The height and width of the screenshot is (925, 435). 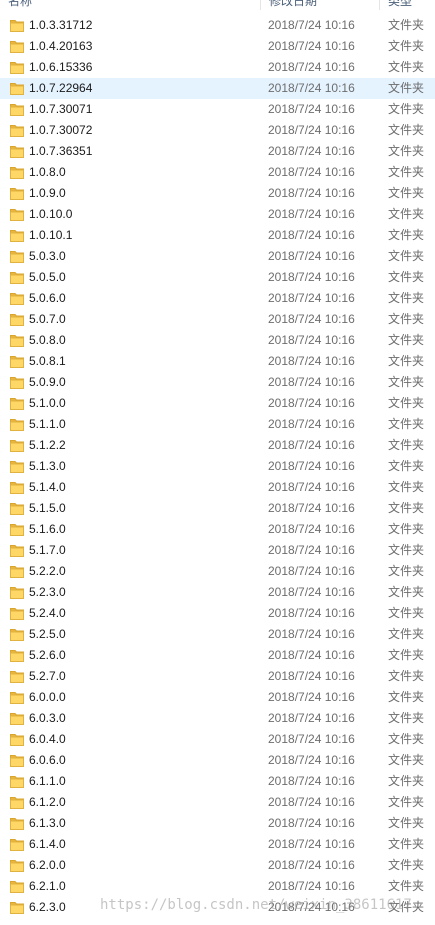 What do you see at coordinates (217, 298) in the screenshot?
I see `folder-row: 5.0.6.0 2018/7/24 10:16 文件夹` at bounding box center [217, 298].